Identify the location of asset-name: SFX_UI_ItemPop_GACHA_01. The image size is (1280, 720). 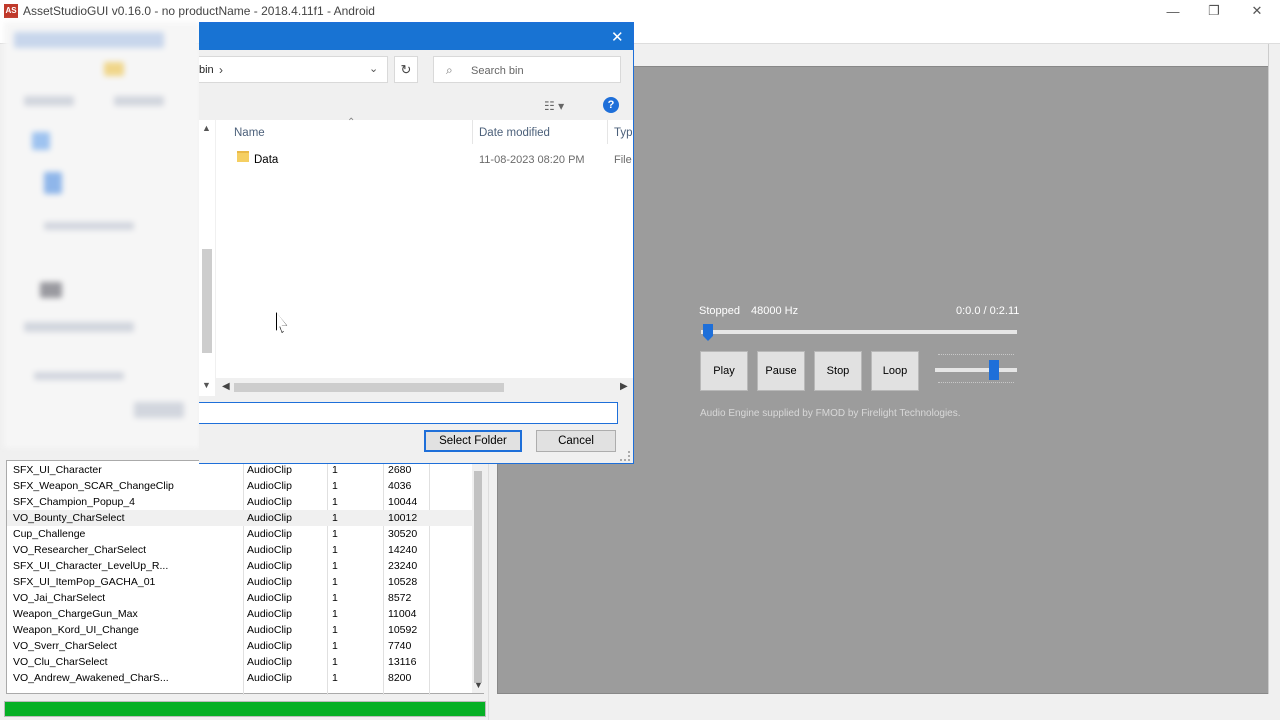
(84, 582).